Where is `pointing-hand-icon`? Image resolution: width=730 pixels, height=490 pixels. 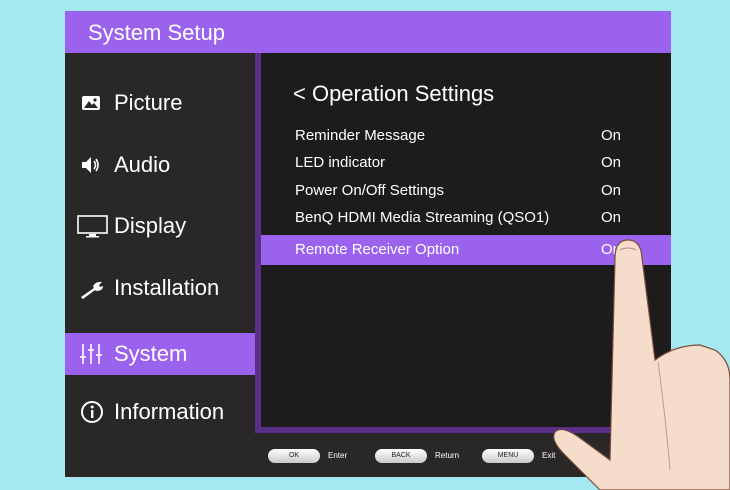
pointing-hand-icon is located at coordinates (641, 364).